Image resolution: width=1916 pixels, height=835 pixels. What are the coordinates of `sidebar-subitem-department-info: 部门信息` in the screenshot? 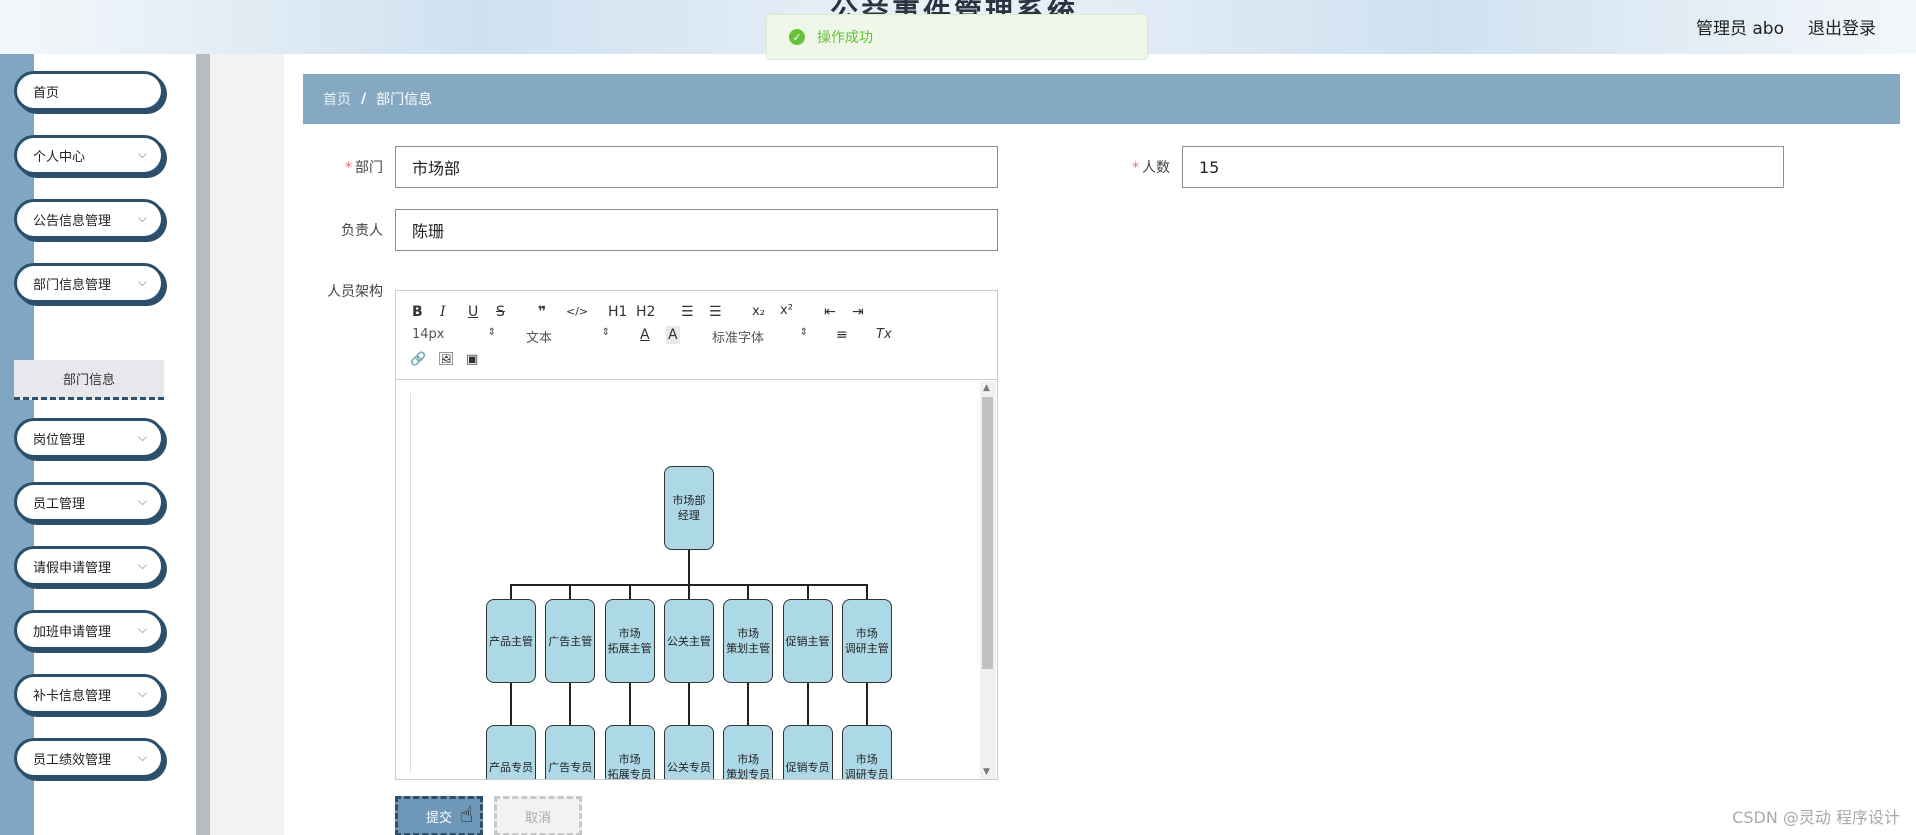 It's located at (89, 380).